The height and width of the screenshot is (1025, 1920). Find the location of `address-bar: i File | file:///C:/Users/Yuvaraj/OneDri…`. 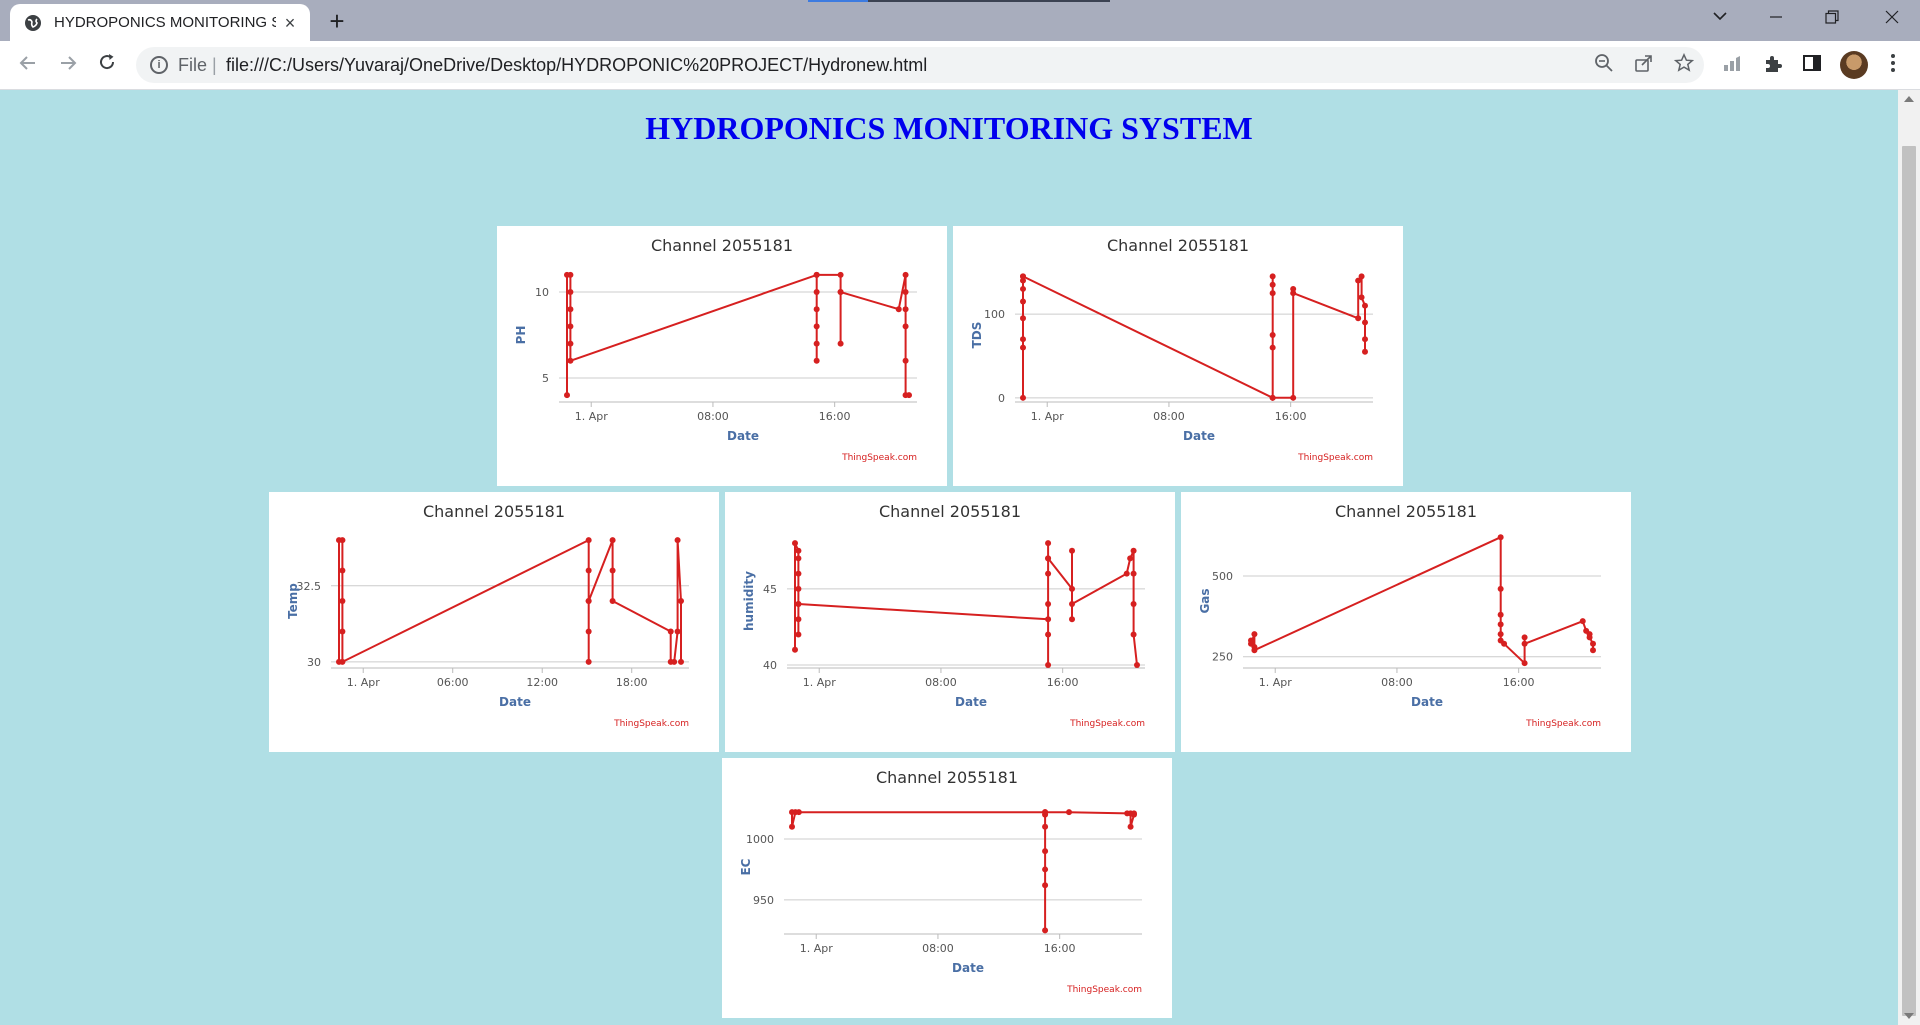

address-bar: i File | file:///C:/Users/Yuvaraj/OneDri… is located at coordinates (920, 65).